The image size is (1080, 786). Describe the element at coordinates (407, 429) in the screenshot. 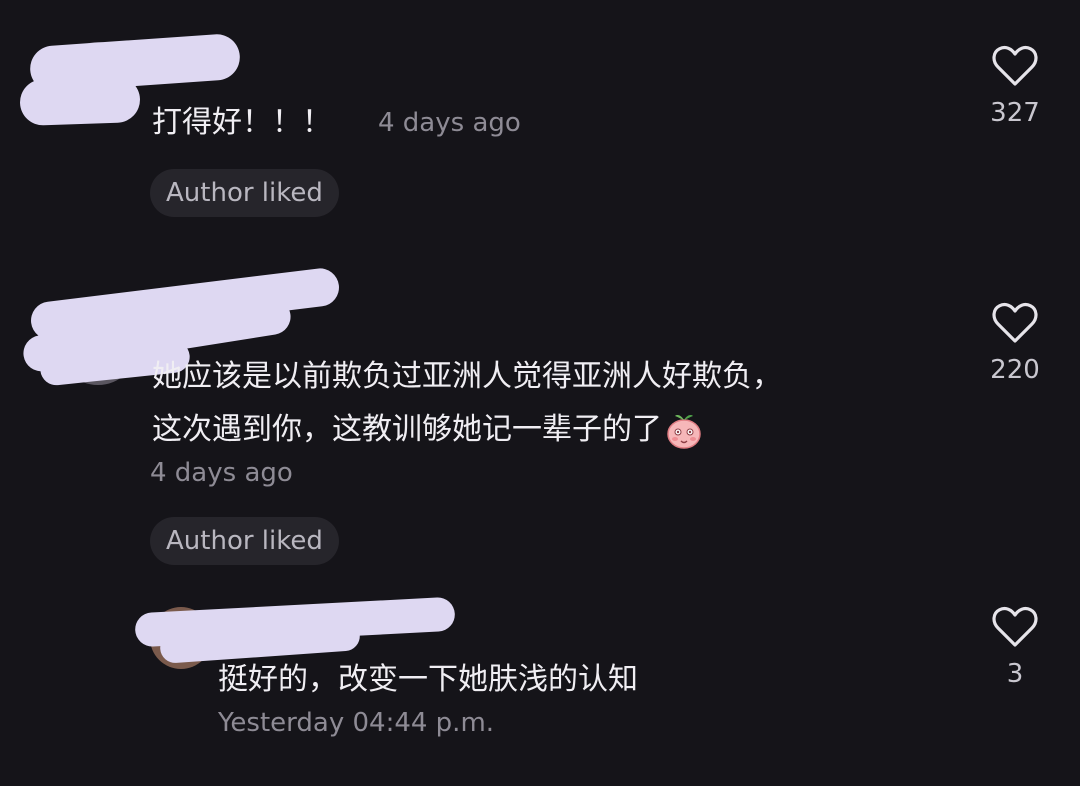

I see `comment-text-segment: 这次遇到你，这教训够她记一辈子的了` at that location.